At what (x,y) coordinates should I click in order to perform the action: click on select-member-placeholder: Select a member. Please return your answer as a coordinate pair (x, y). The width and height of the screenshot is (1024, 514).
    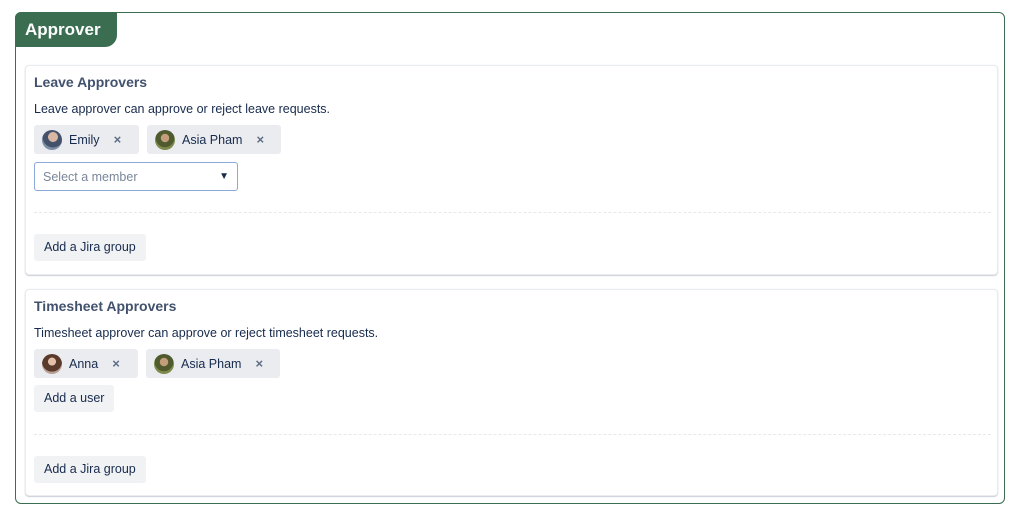
    Looking at the image, I should click on (90, 176).